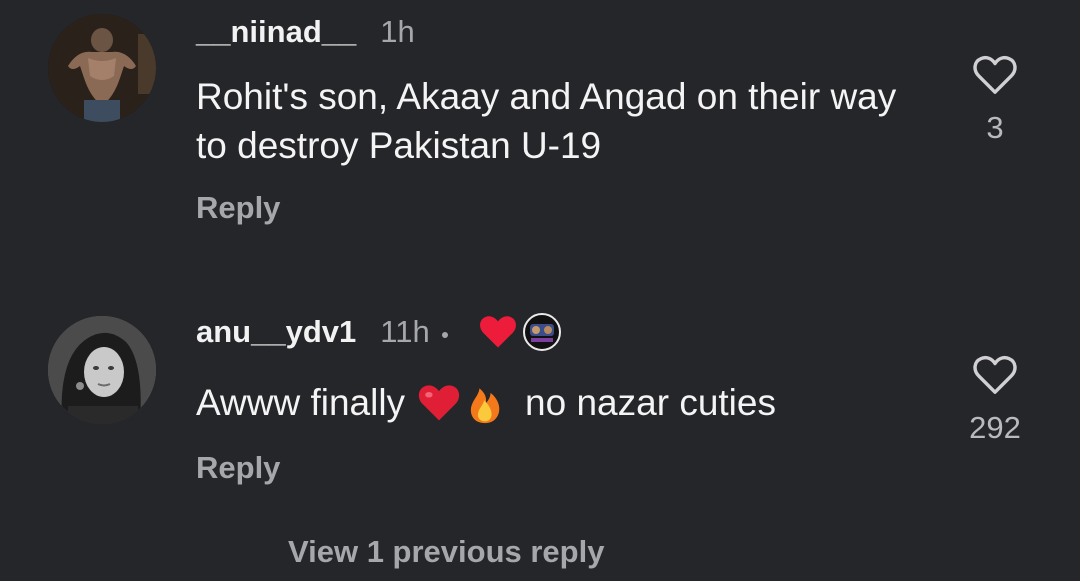  I want to click on view-previous-replies-button: View 1 previous reply, so click(446, 552).